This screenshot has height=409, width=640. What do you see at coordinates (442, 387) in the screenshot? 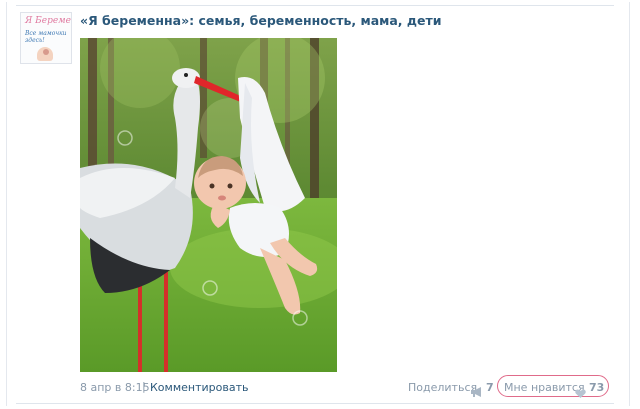
I see `share-link: Поделиться` at bounding box center [442, 387].